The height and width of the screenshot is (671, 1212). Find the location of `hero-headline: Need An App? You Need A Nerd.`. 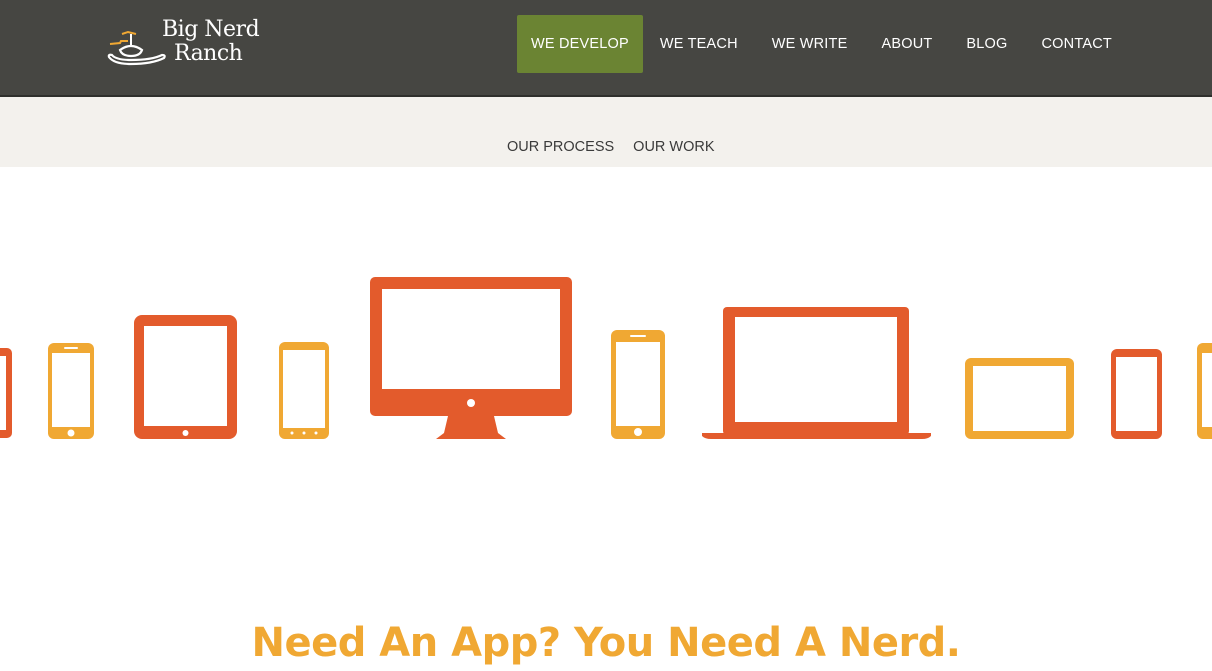

hero-headline: Need An App? You Need A Nerd. is located at coordinates (606, 642).